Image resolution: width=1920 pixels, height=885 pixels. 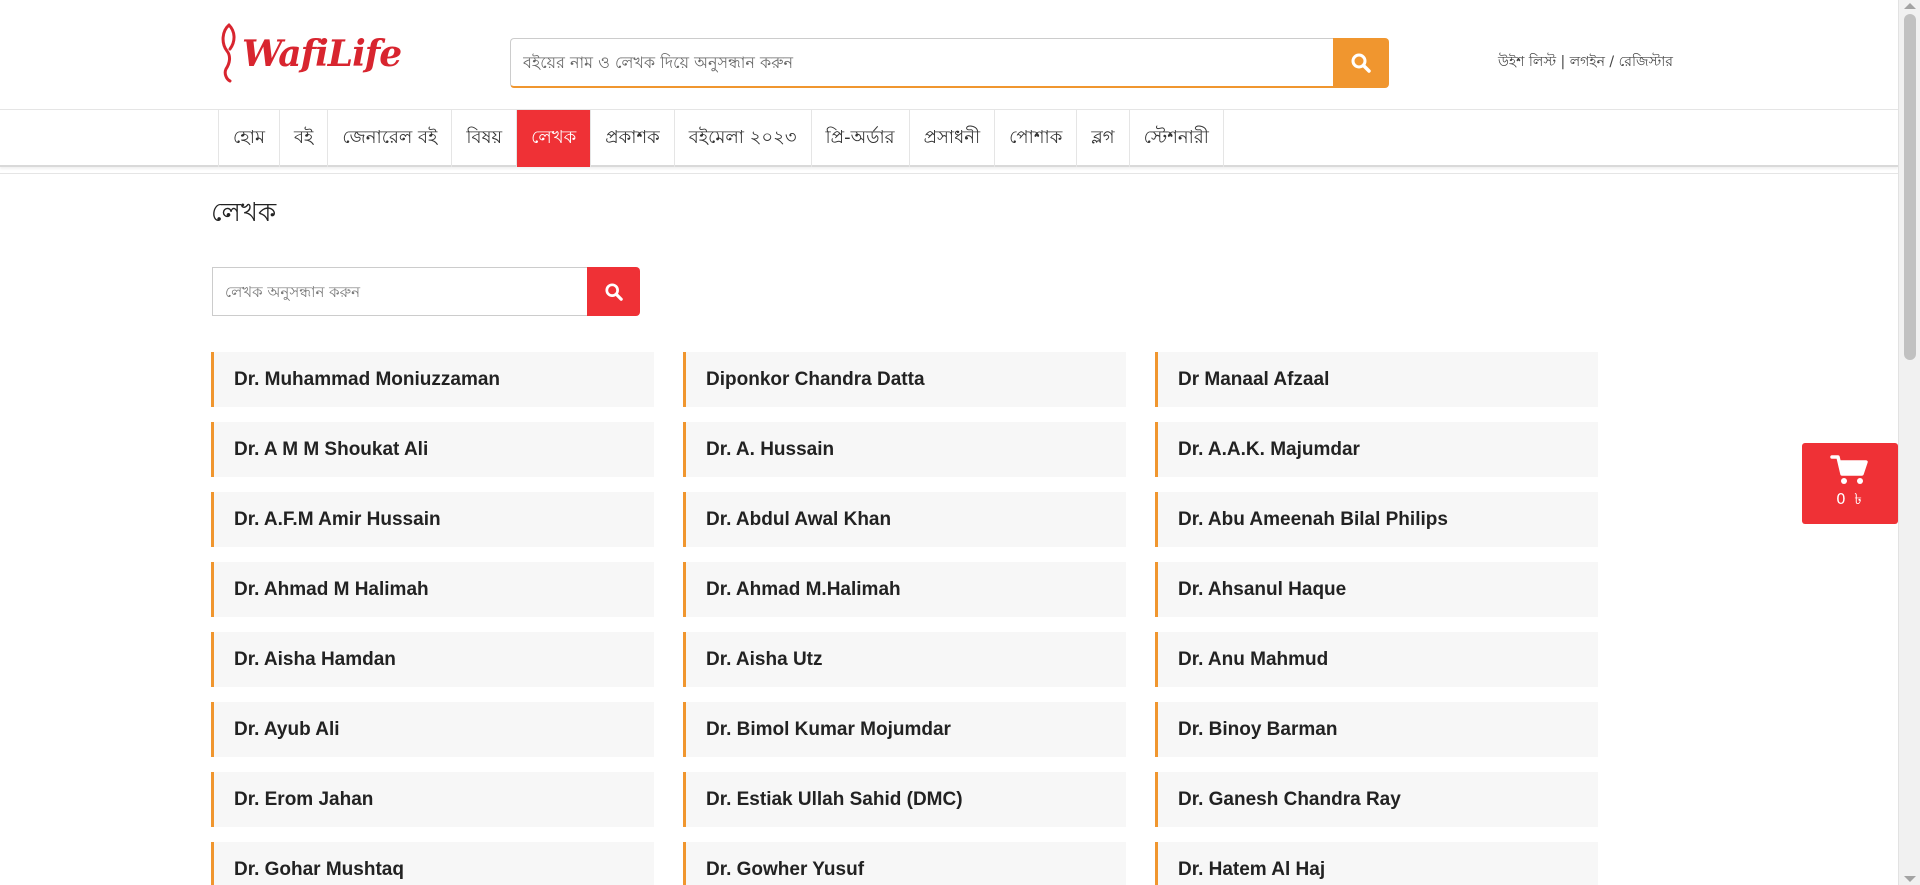 I want to click on author-card: Dr. Aisha Utz, so click(x=904, y=659).